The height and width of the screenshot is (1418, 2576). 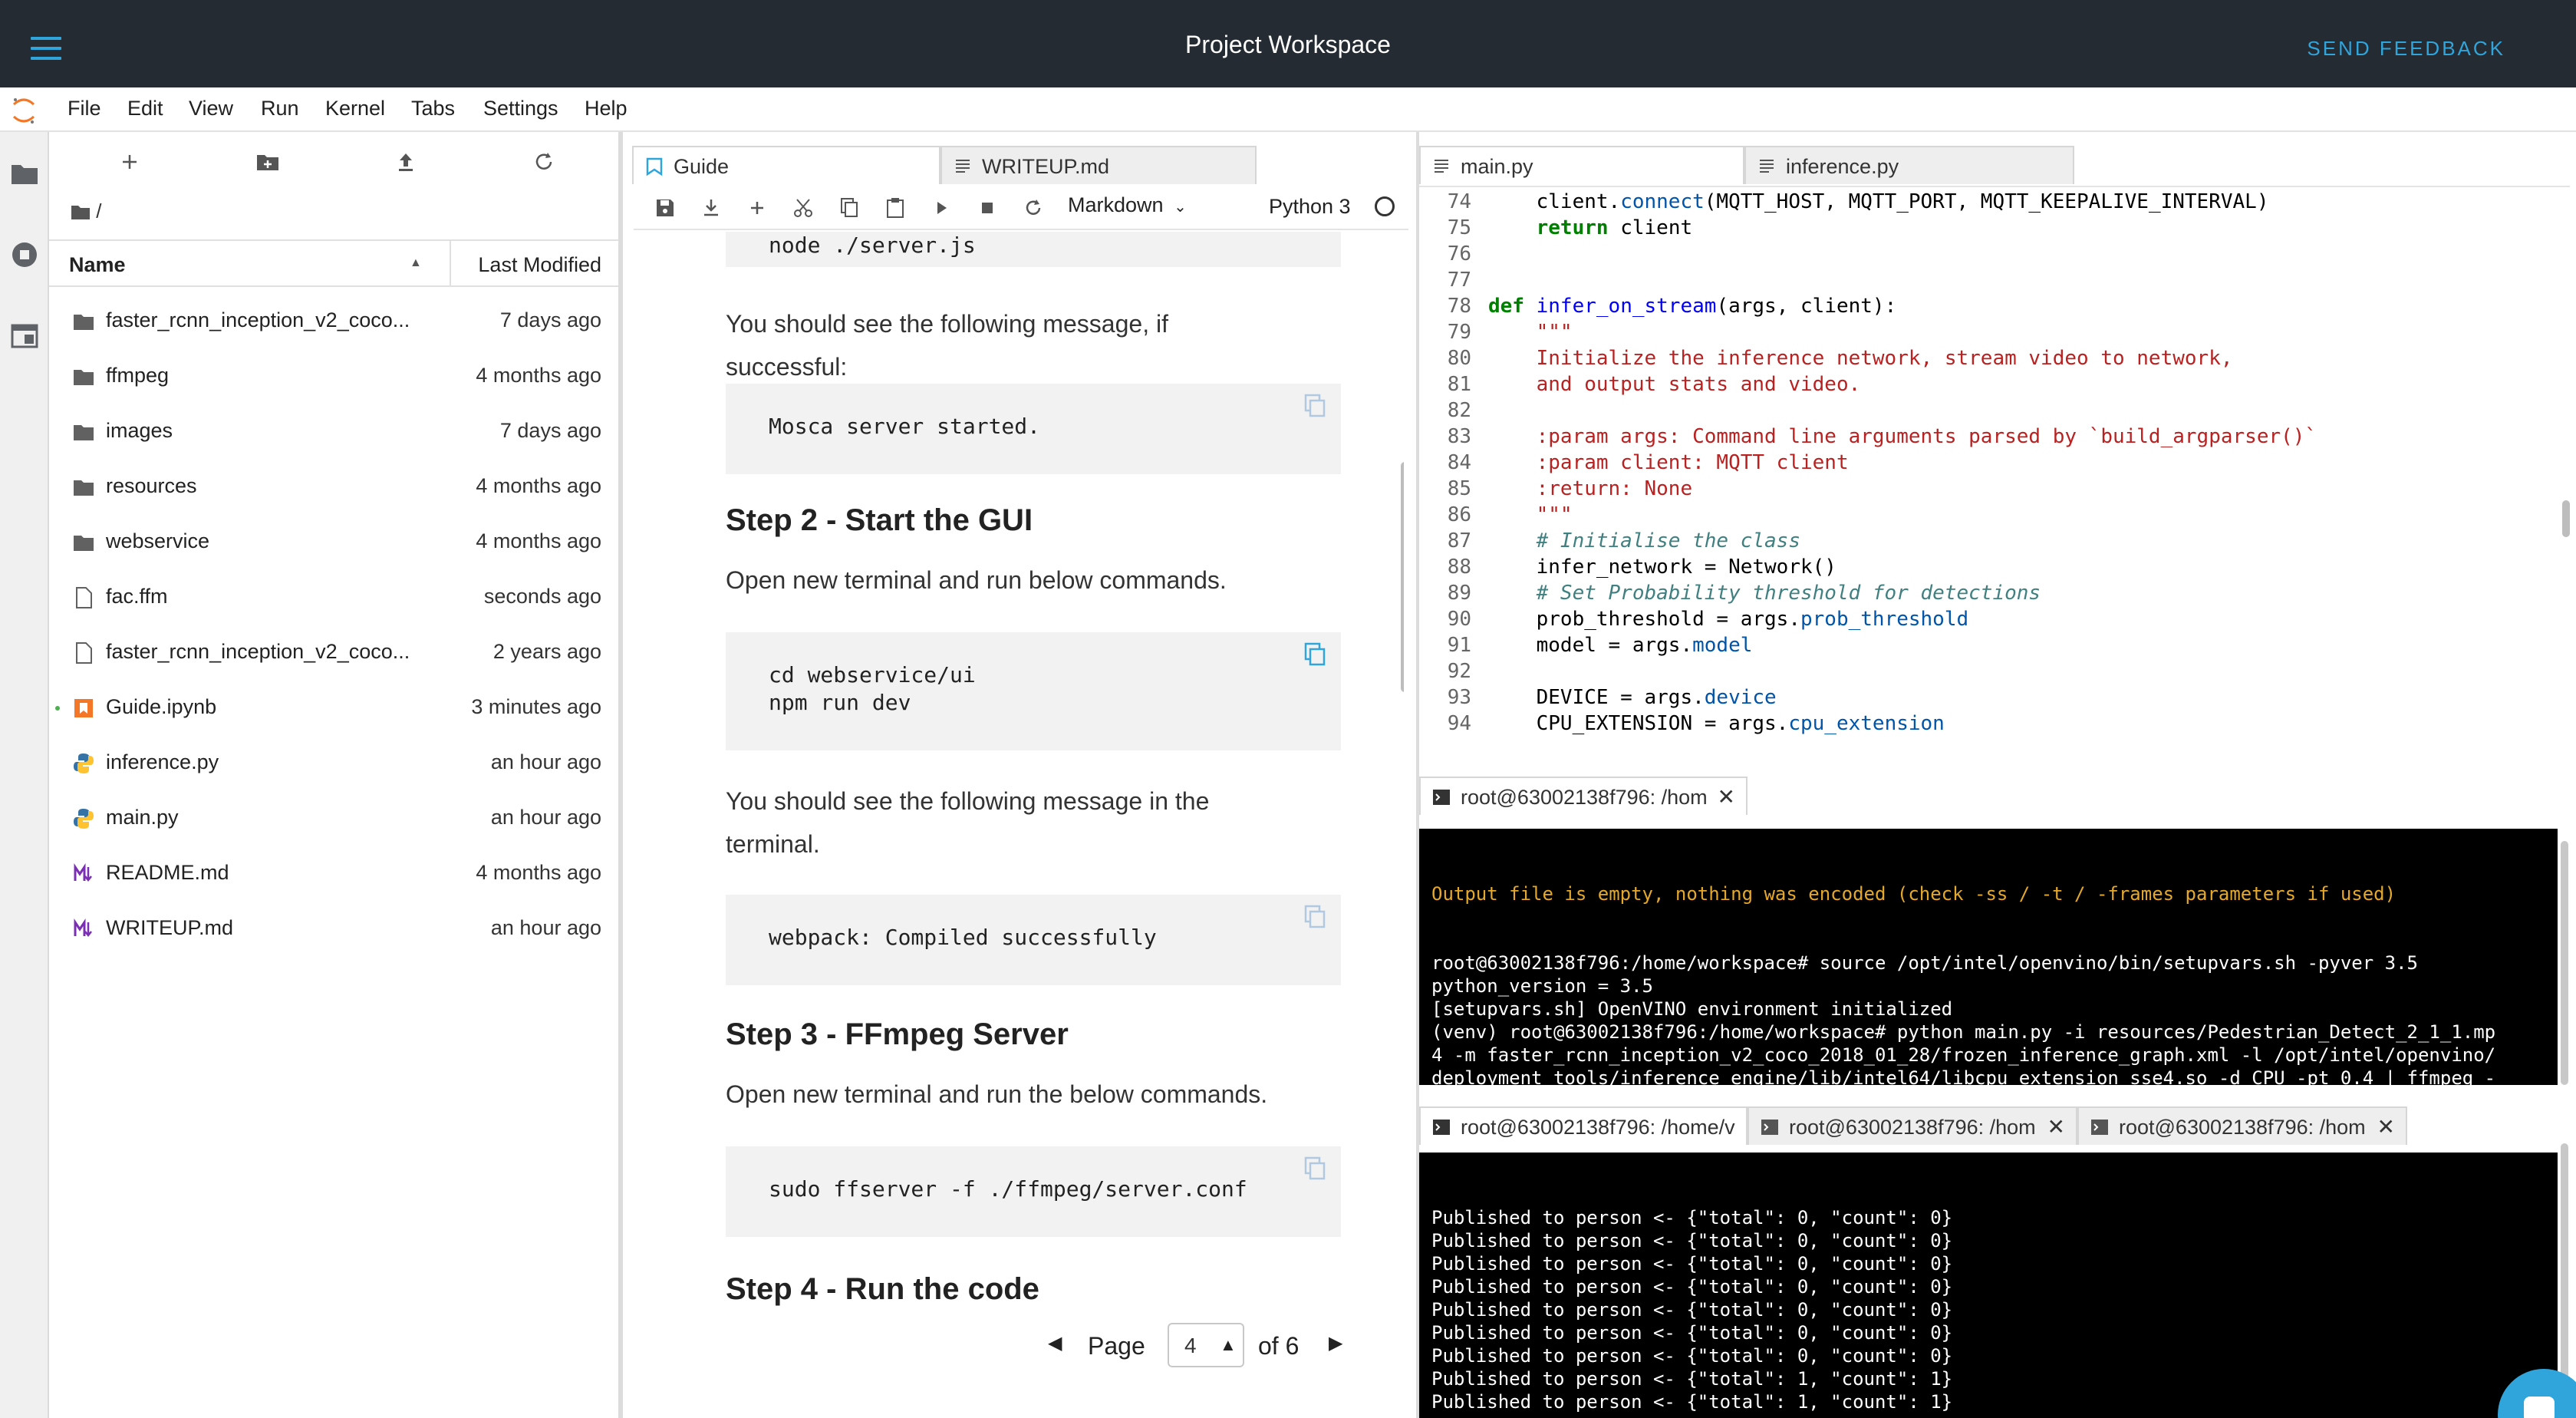 What do you see at coordinates (24, 336) in the screenshot?
I see `tabs-panel-icon` at bounding box center [24, 336].